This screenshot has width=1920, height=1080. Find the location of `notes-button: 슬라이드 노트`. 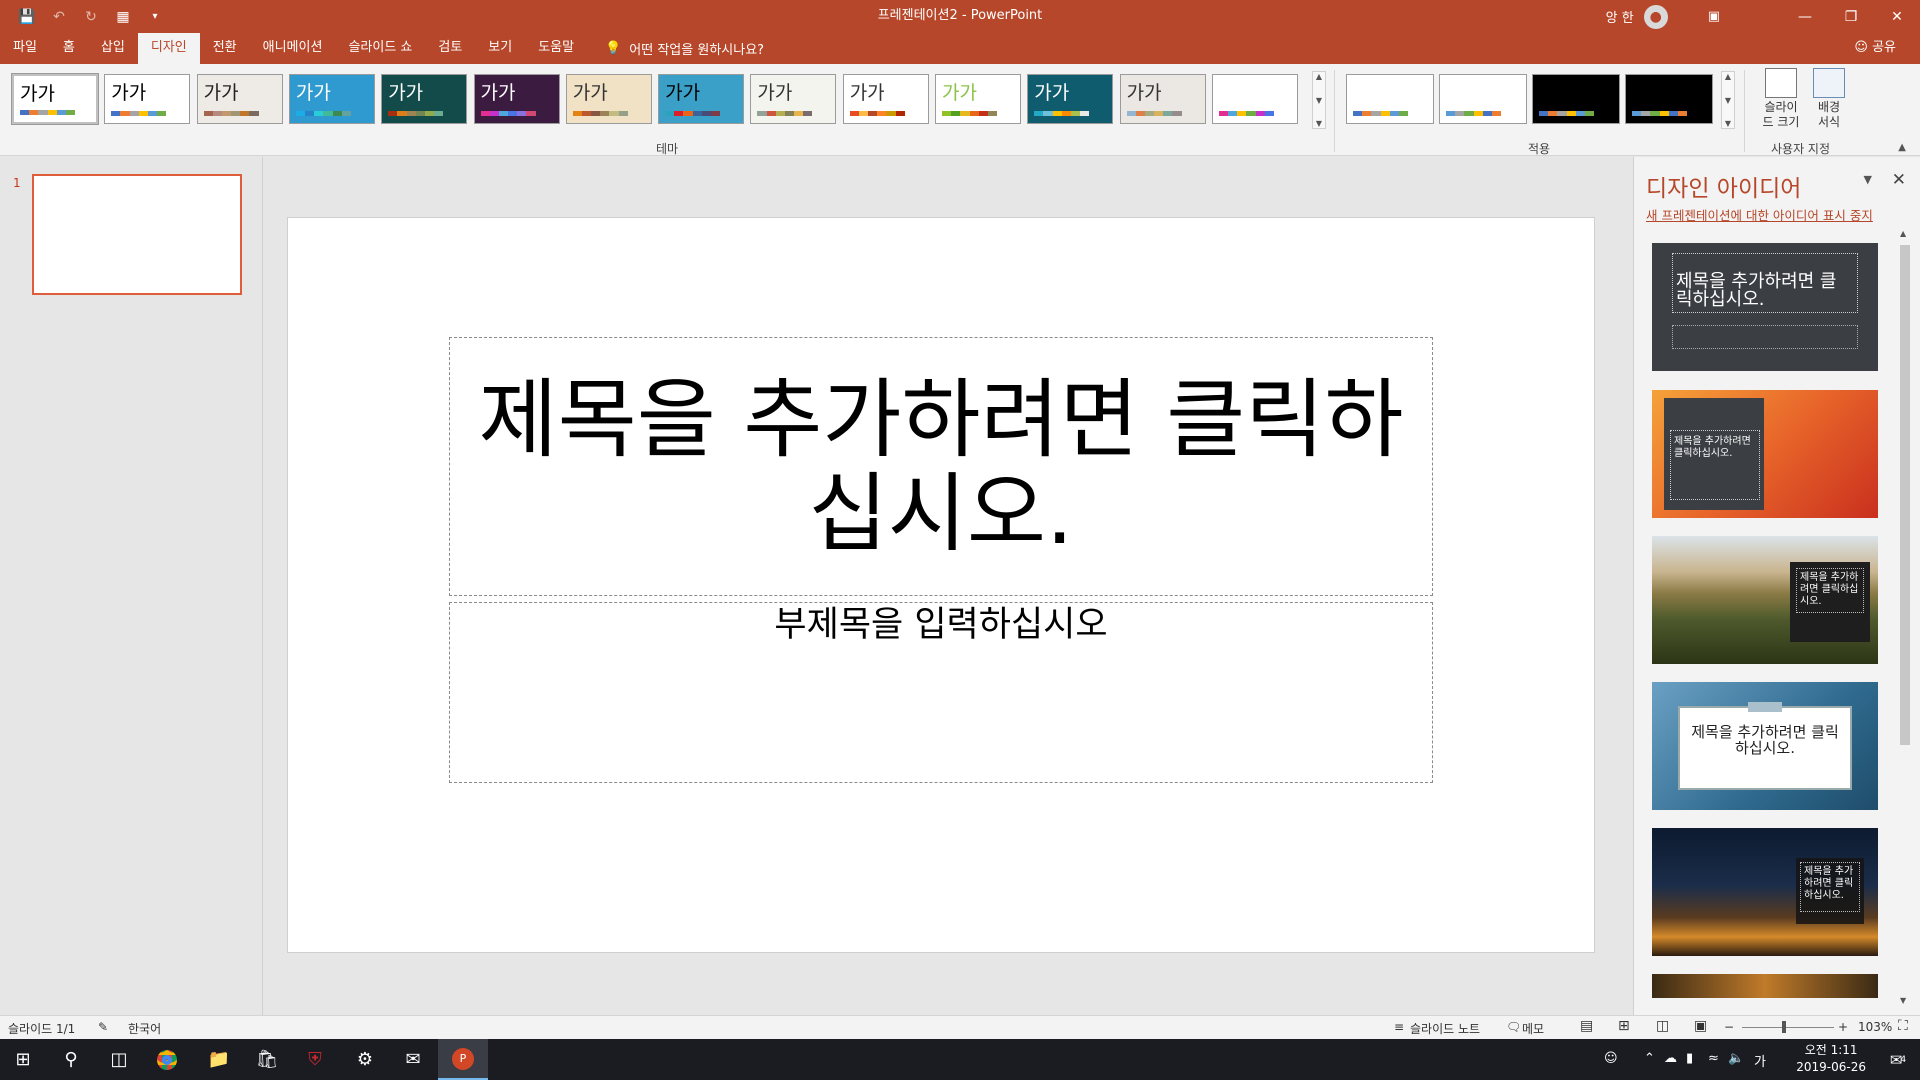

notes-button: 슬라이드 노트 is located at coordinates (1445, 1028).